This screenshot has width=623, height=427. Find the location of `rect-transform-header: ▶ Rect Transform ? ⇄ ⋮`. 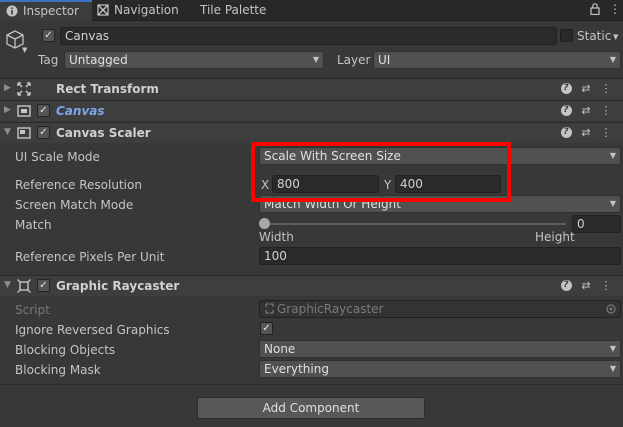

rect-transform-header: ▶ Rect Transform ? ⇄ ⋮ is located at coordinates (311, 88).